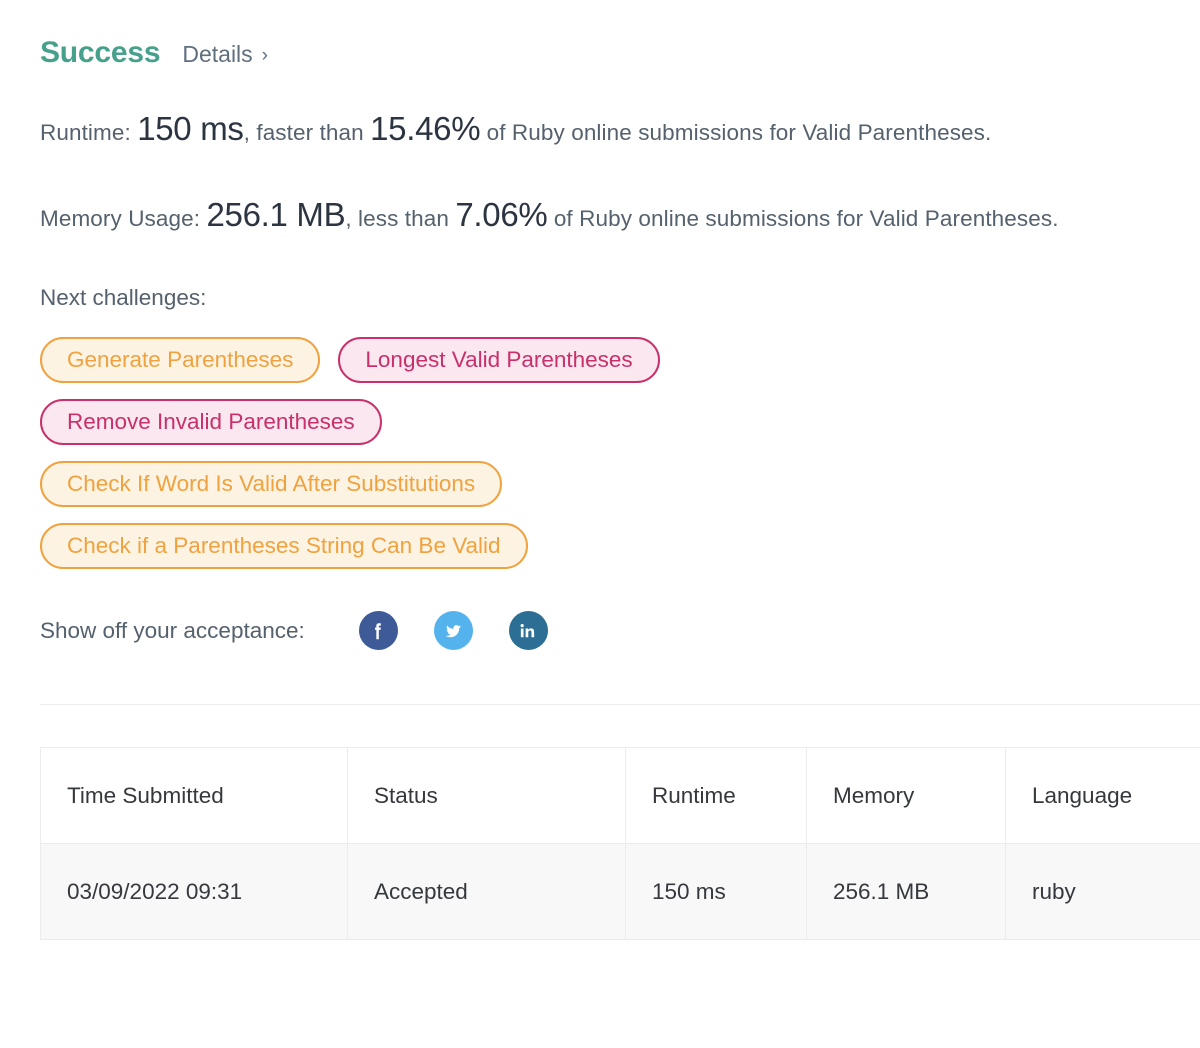 The image size is (1200, 1048). Describe the element at coordinates (1102, 891) in the screenshot. I see `table-cell-language: ruby` at that location.